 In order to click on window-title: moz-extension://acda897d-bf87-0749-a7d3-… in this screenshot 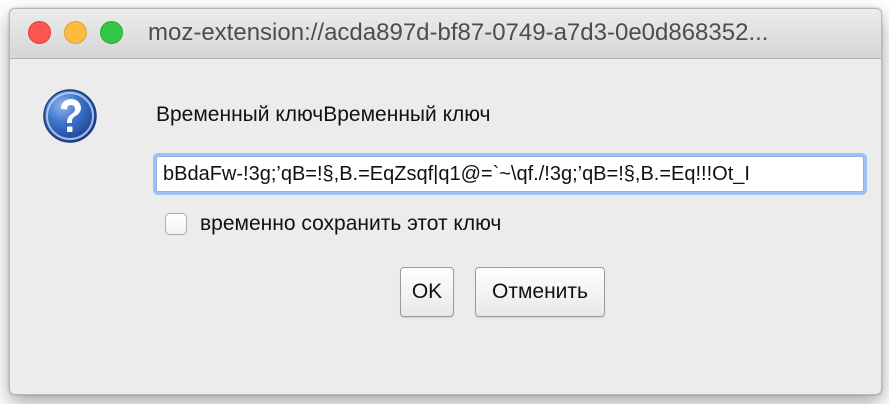, I will do `click(458, 32)`.